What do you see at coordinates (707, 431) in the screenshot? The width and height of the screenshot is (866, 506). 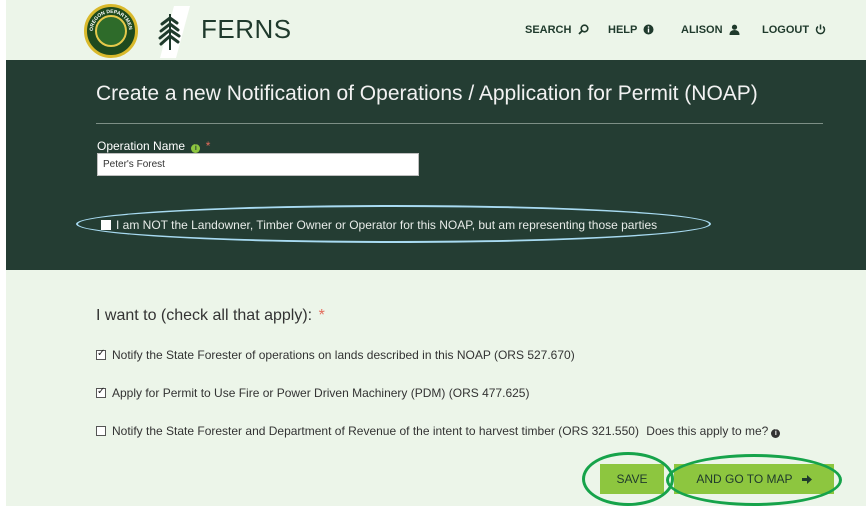 I see `applies-to-me-link: Does this apply to me?` at bounding box center [707, 431].